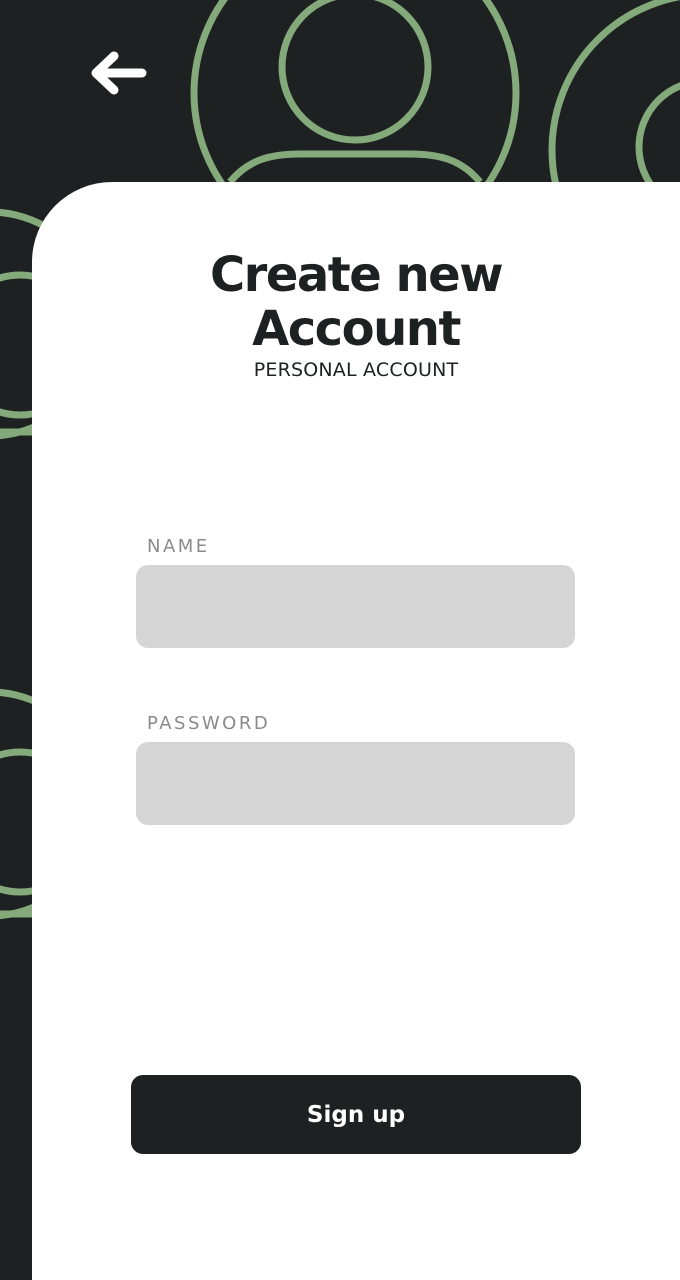 This screenshot has width=680, height=1280. I want to click on name-input, so click(355, 606).